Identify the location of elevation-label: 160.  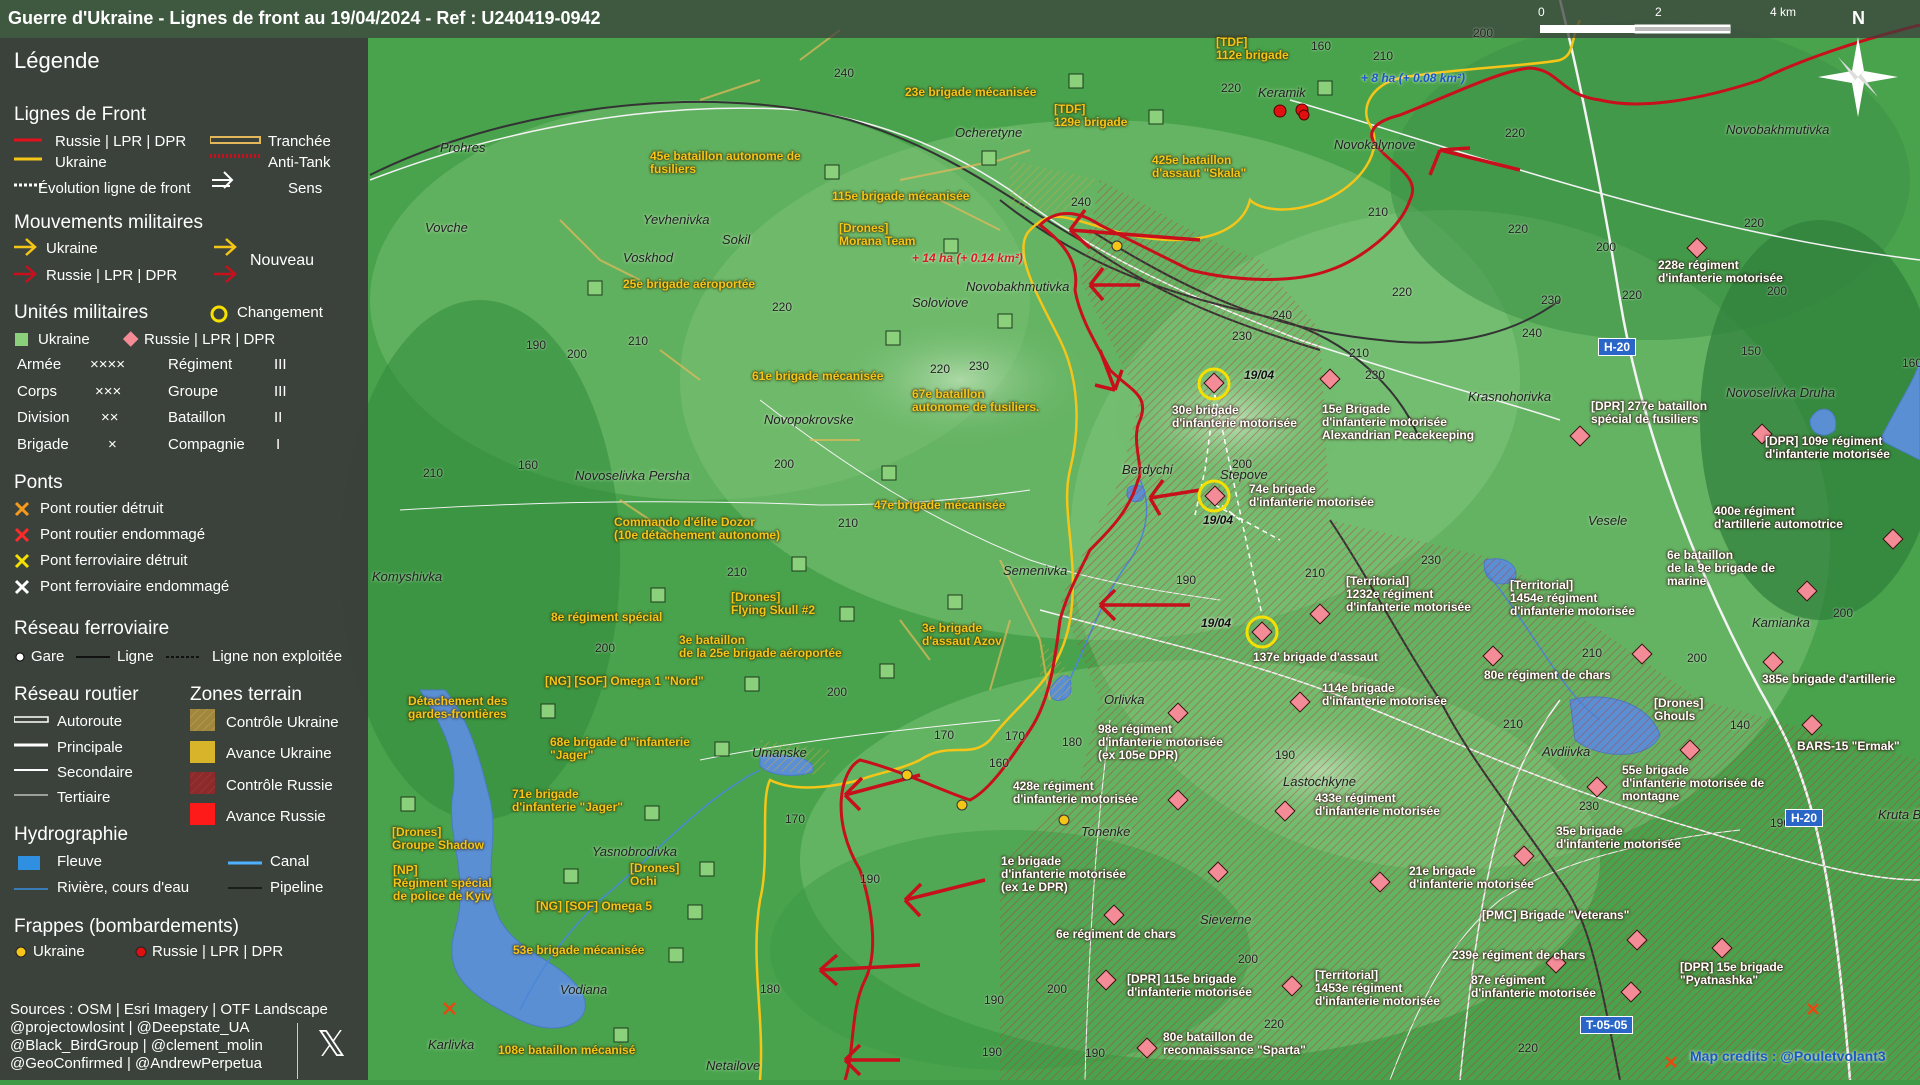
(1911, 363).